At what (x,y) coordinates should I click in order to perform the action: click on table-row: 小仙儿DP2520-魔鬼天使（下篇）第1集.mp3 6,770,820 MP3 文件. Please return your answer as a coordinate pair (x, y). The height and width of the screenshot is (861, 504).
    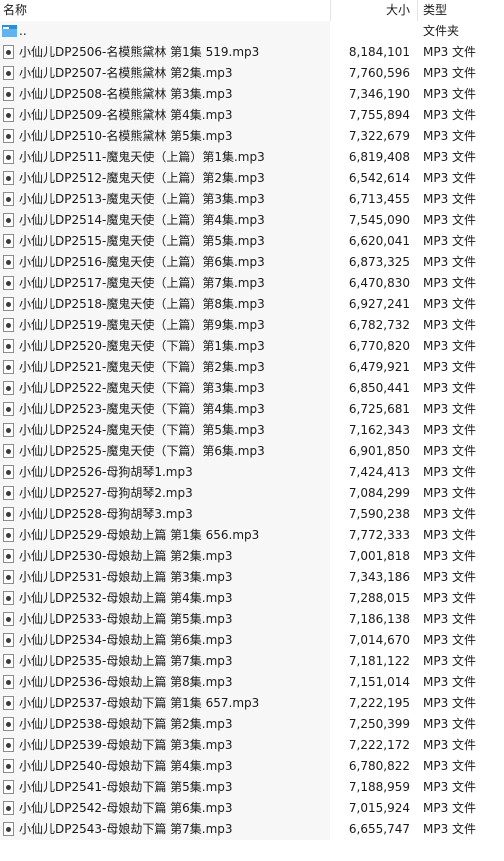
    Looking at the image, I should click on (252, 346).